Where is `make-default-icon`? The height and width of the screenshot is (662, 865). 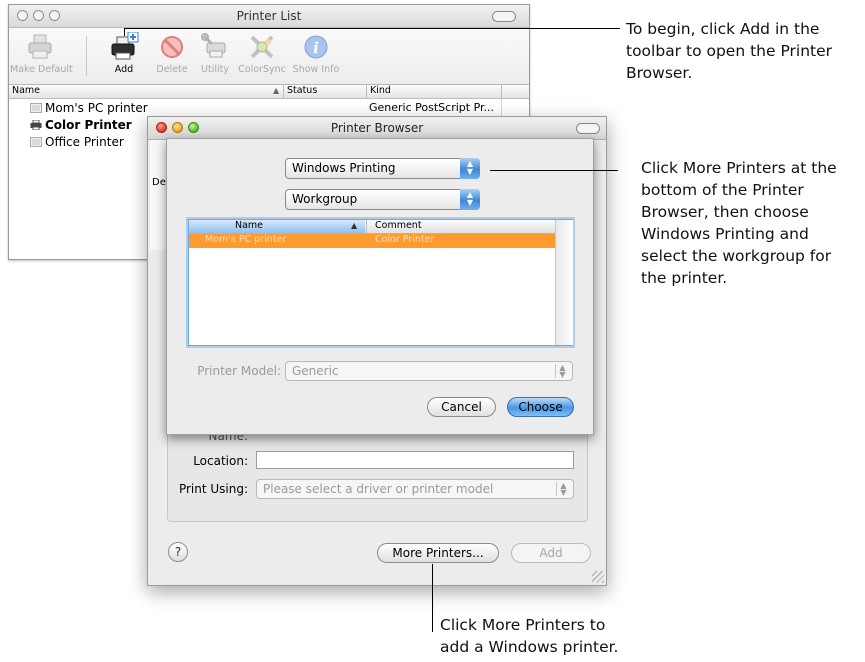 make-default-icon is located at coordinates (40, 46).